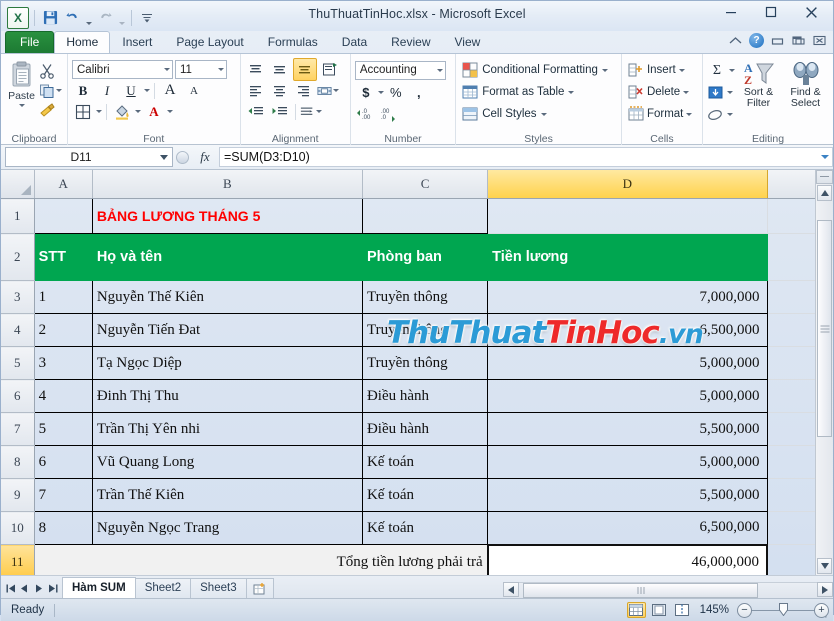  I want to click on middle-align-button, so click(280, 69).